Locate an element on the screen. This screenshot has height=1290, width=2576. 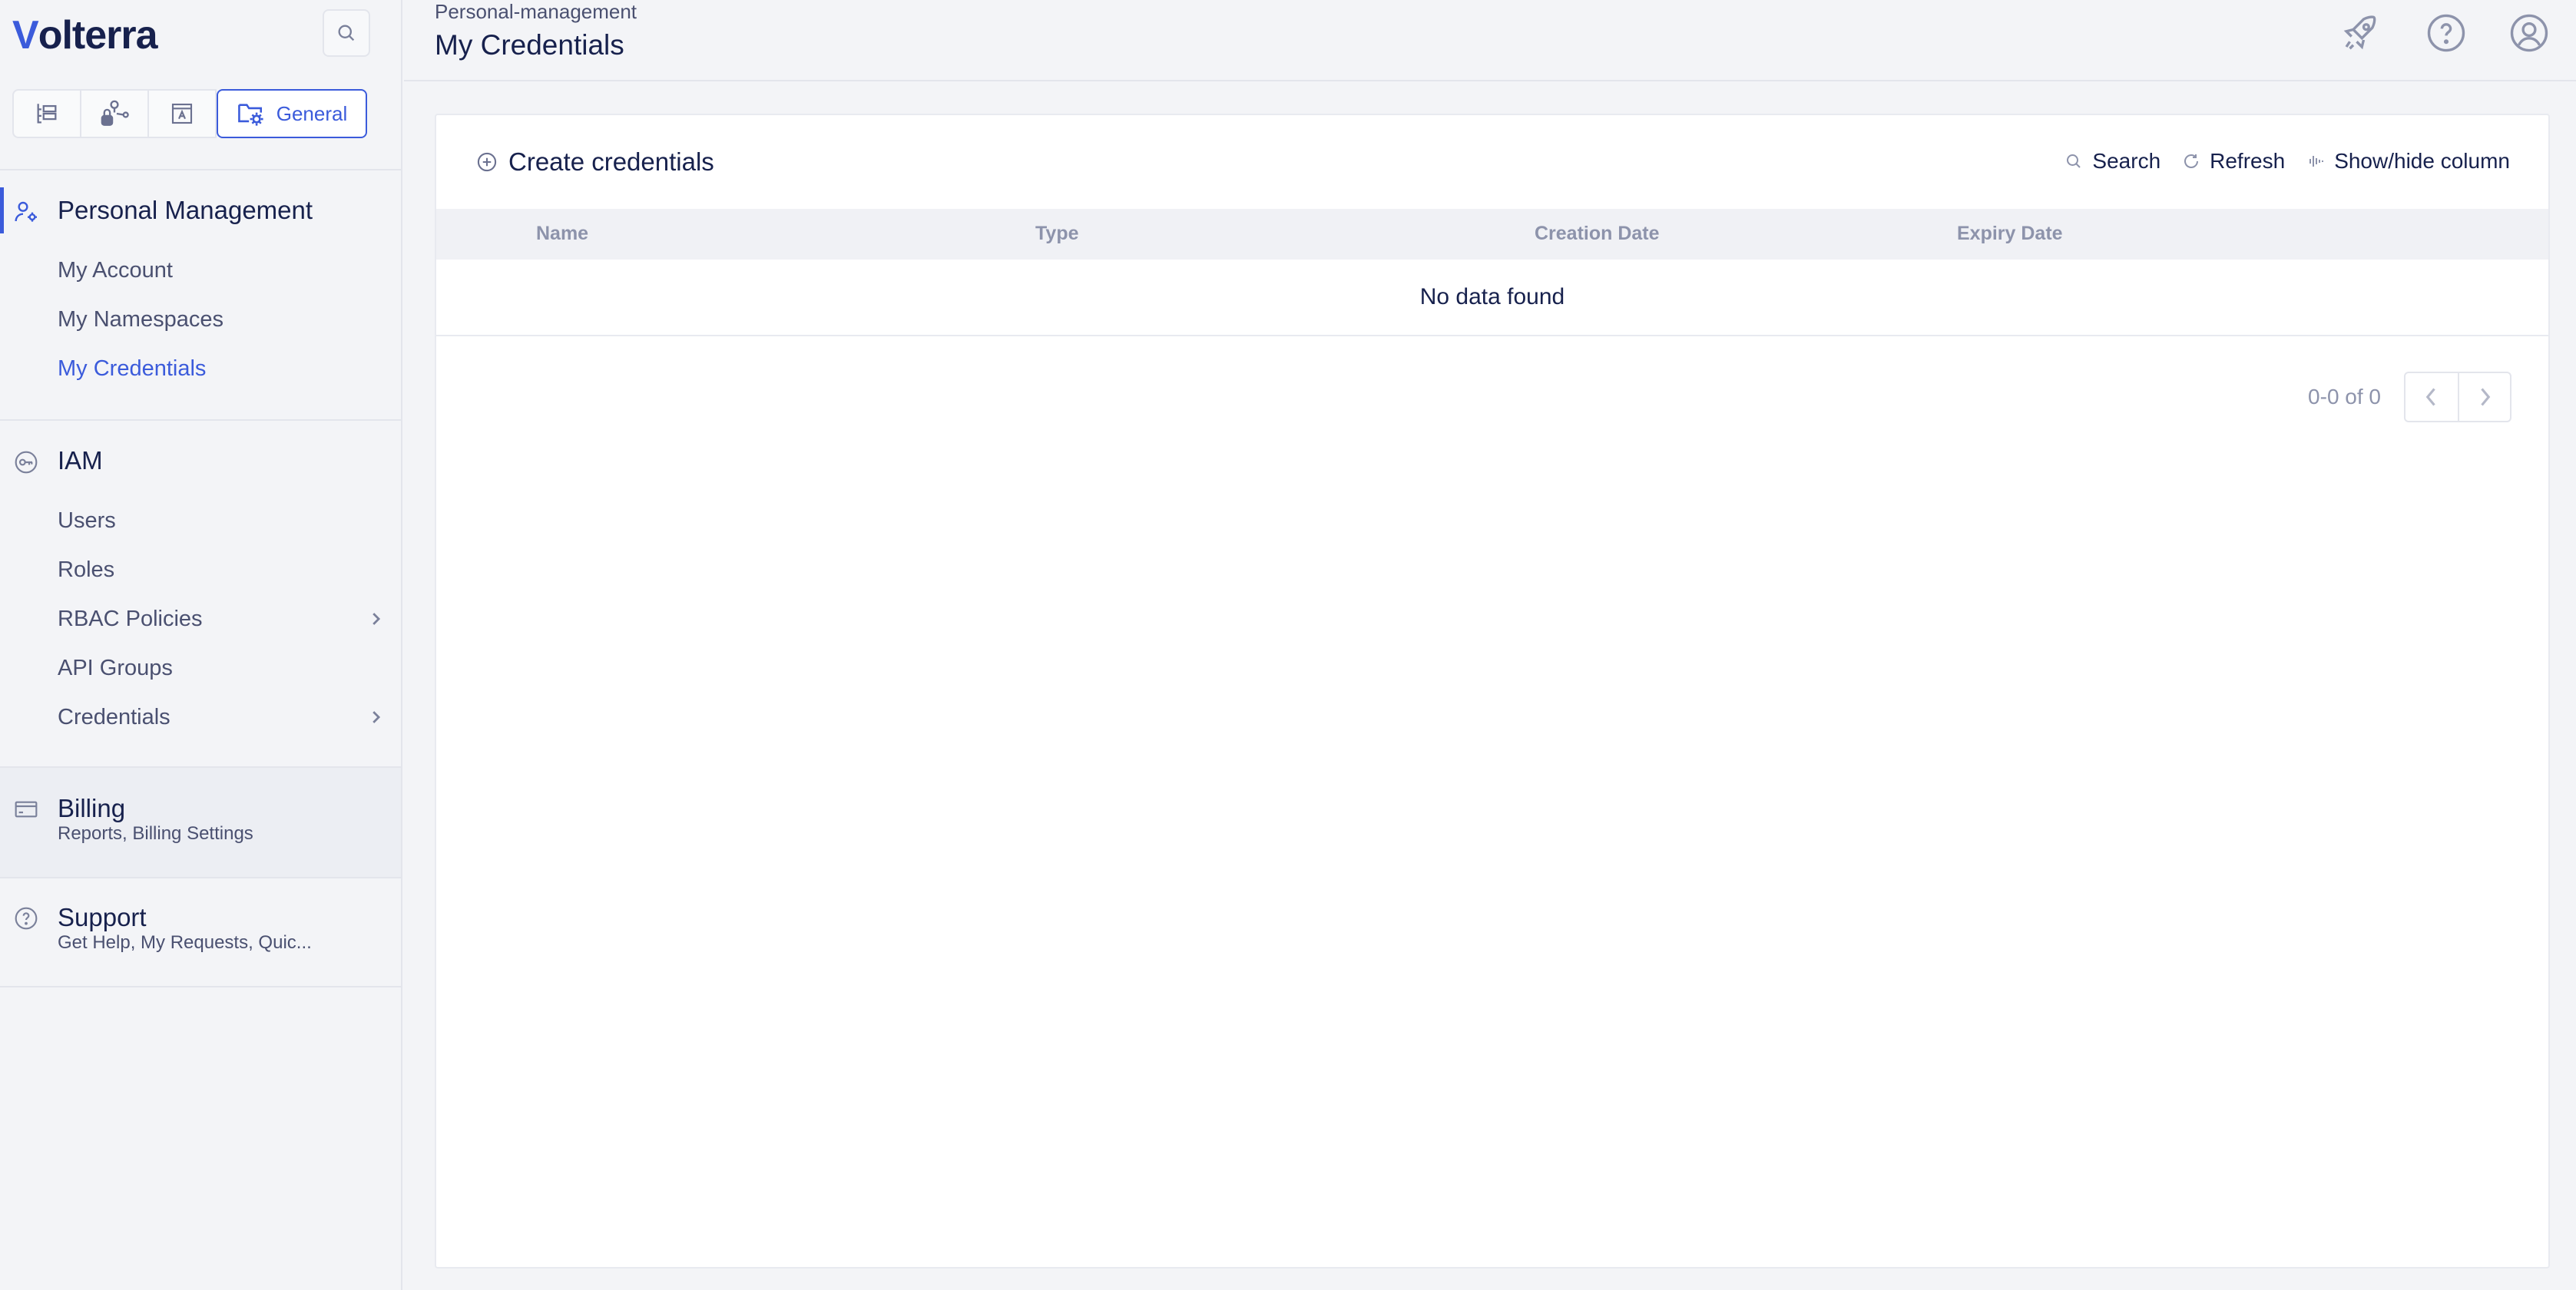
sidebar-search-button is located at coordinates (346, 33).